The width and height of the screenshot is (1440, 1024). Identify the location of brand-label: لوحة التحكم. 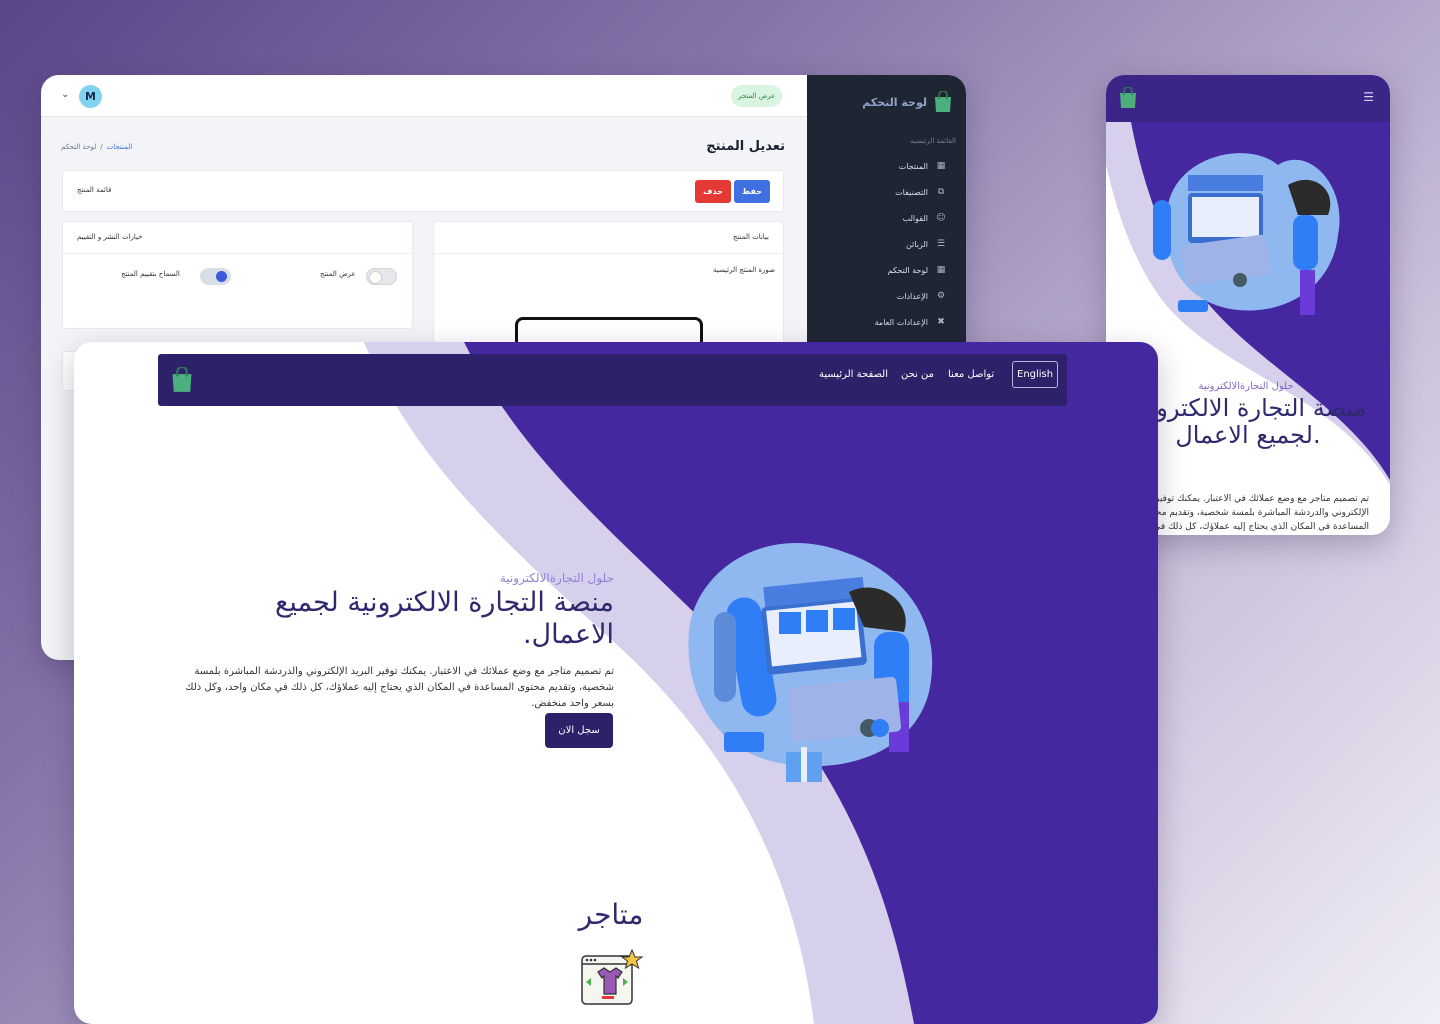
(894, 102).